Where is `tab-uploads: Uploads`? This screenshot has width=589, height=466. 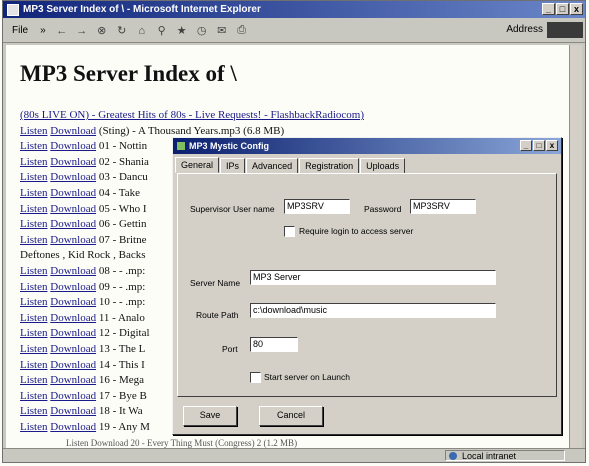
tab-uploads: Uploads is located at coordinates (383, 166).